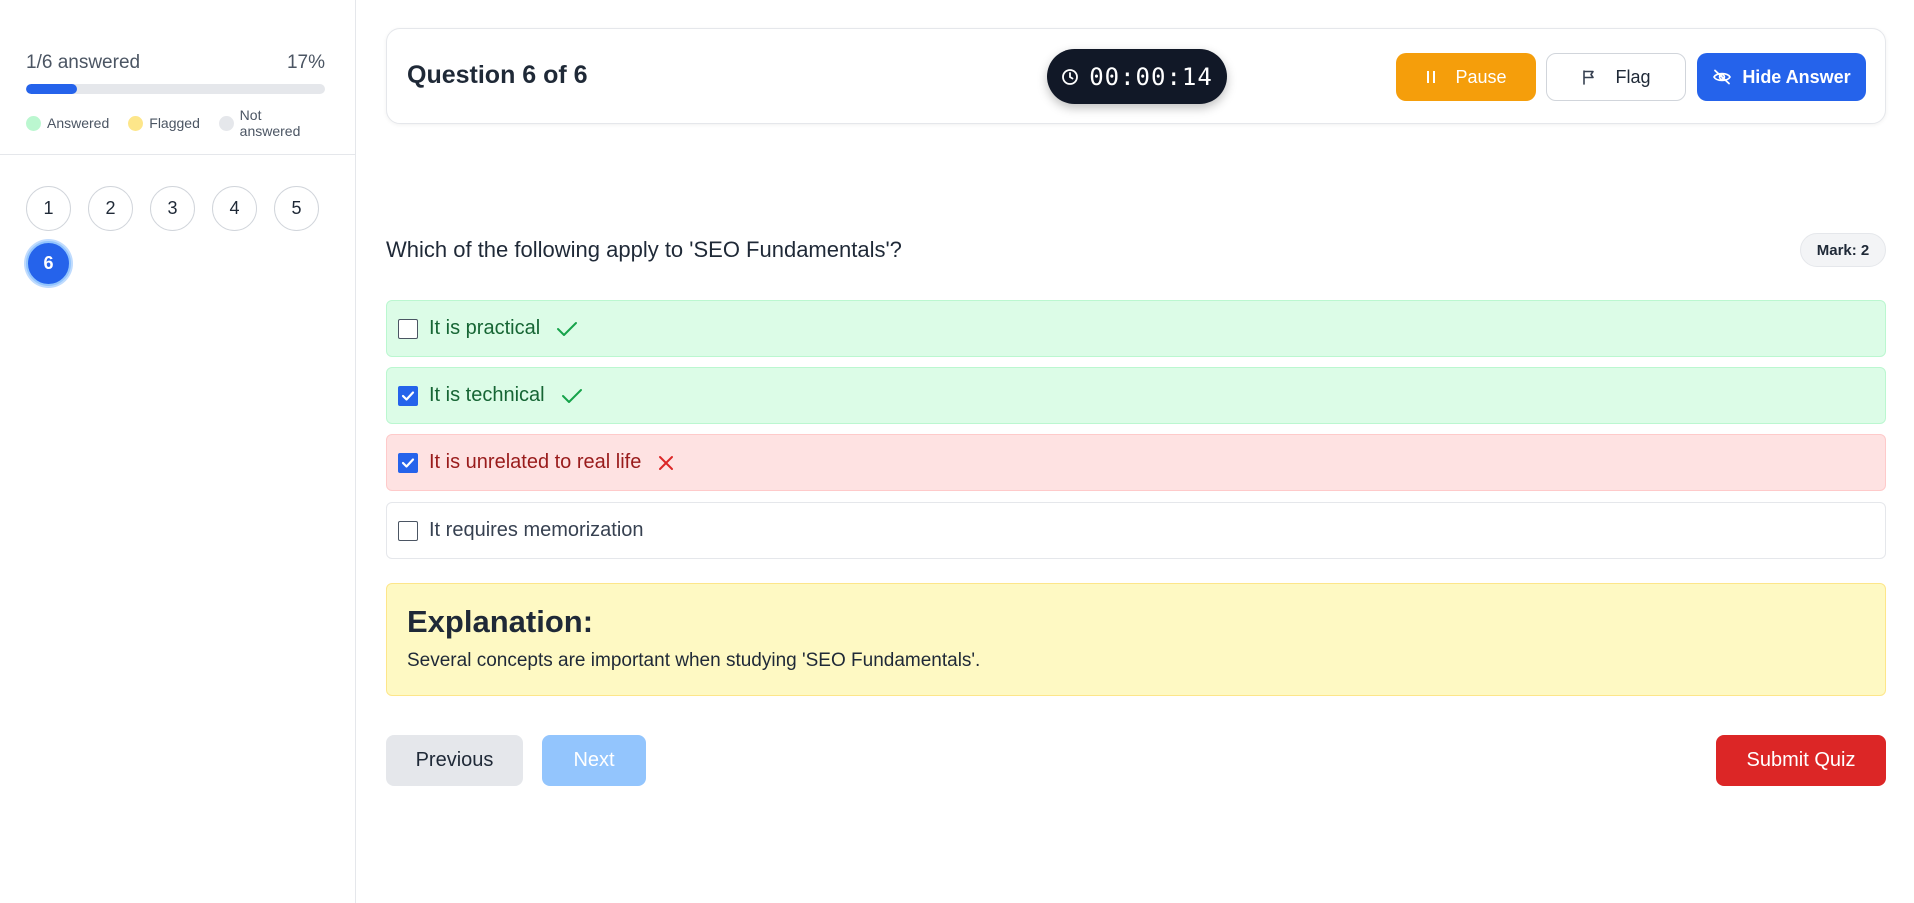 The width and height of the screenshot is (1914, 903). I want to click on next-button: Next, so click(594, 760).